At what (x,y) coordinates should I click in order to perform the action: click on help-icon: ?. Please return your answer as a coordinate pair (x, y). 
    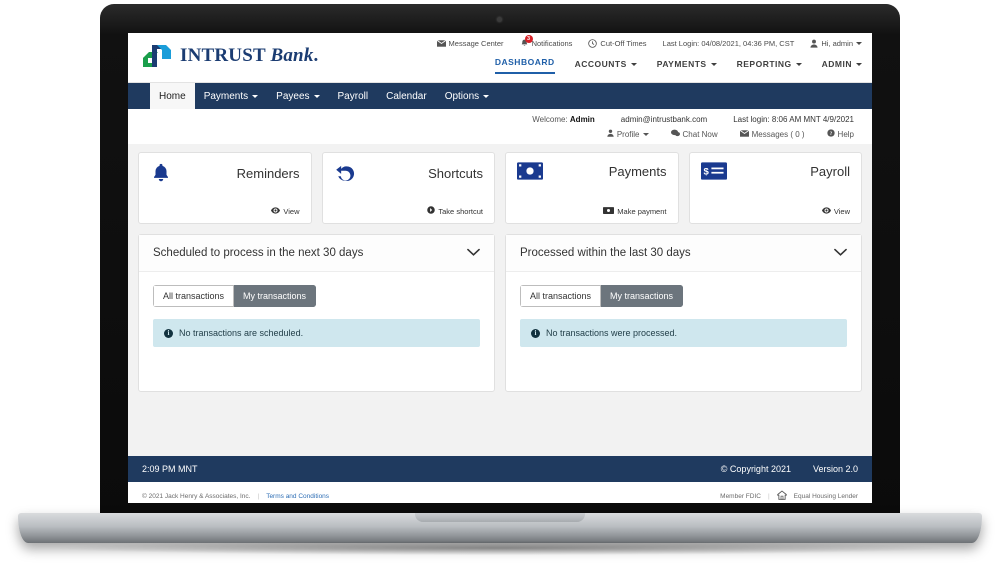
    Looking at the image, I should click on (830, 134).